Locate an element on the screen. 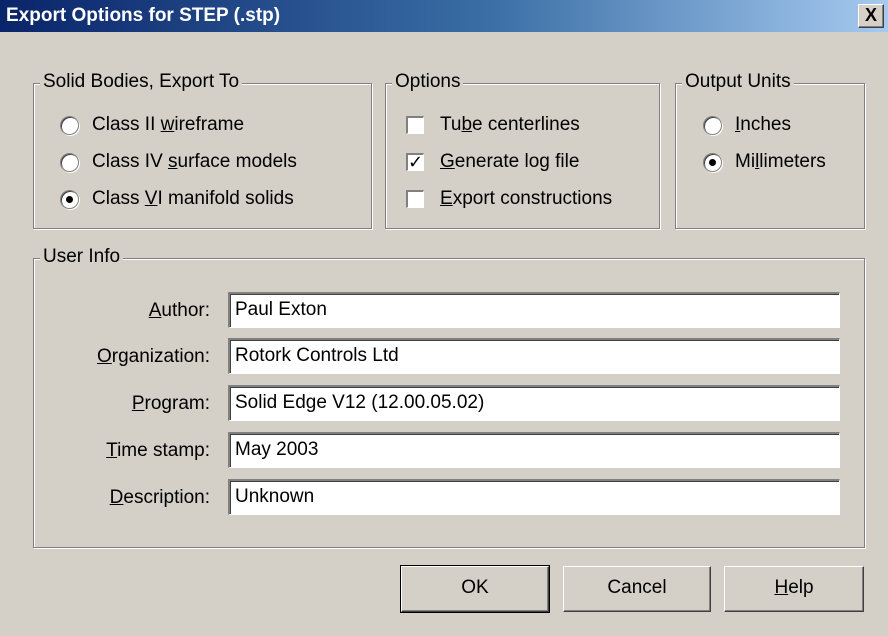 Image resolution: width=888 pixels, height=636 pixels. organization-input: Rotork Controls Ltd is located at coordinates (534, 356).